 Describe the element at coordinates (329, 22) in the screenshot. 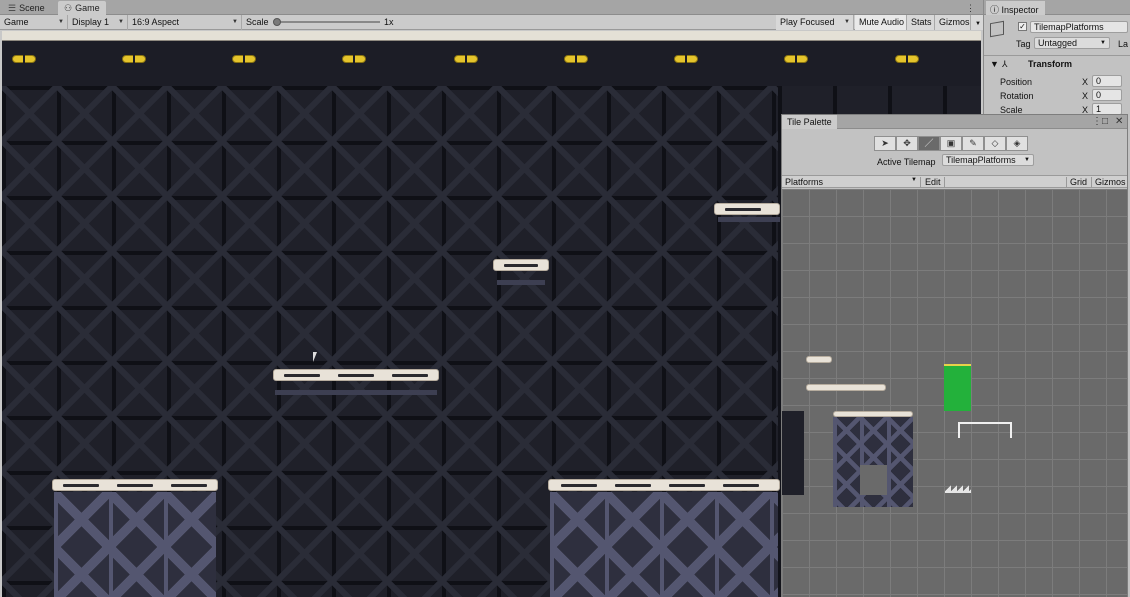

I see `scale-slider-track` at that location.